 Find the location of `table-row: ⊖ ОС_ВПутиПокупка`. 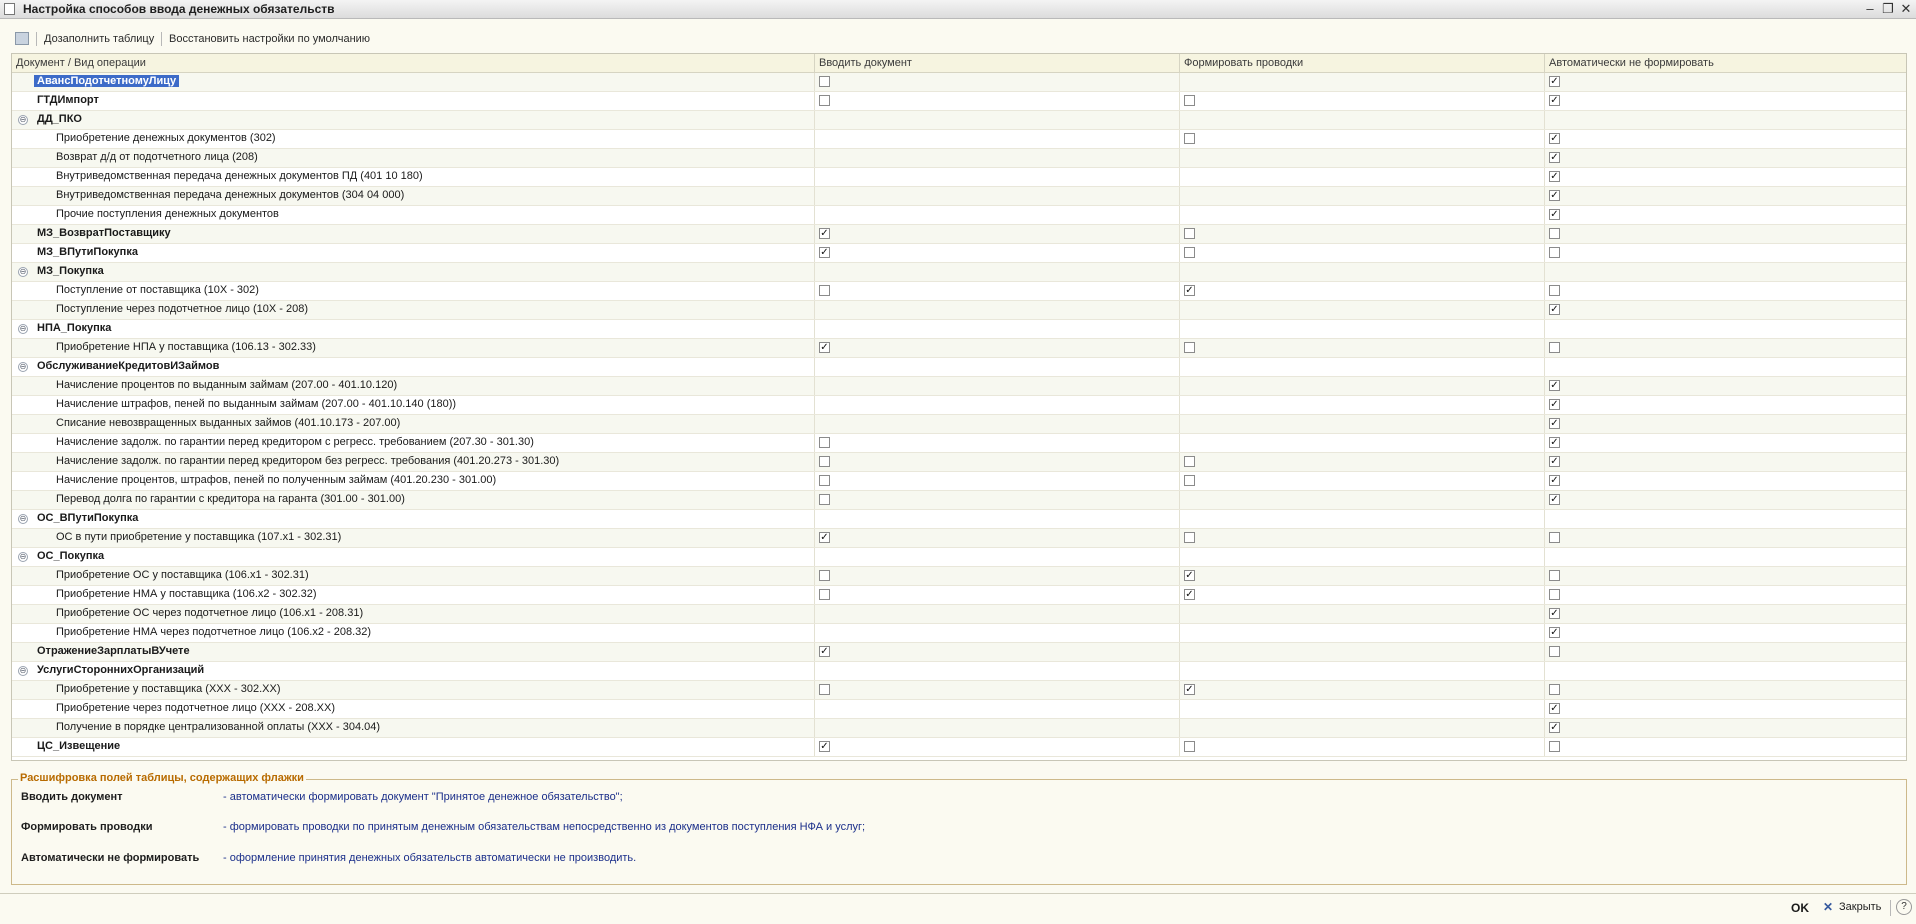

table-row: ⊖ ОС_ВПутиПокупка is located at coordinates (959, 519).